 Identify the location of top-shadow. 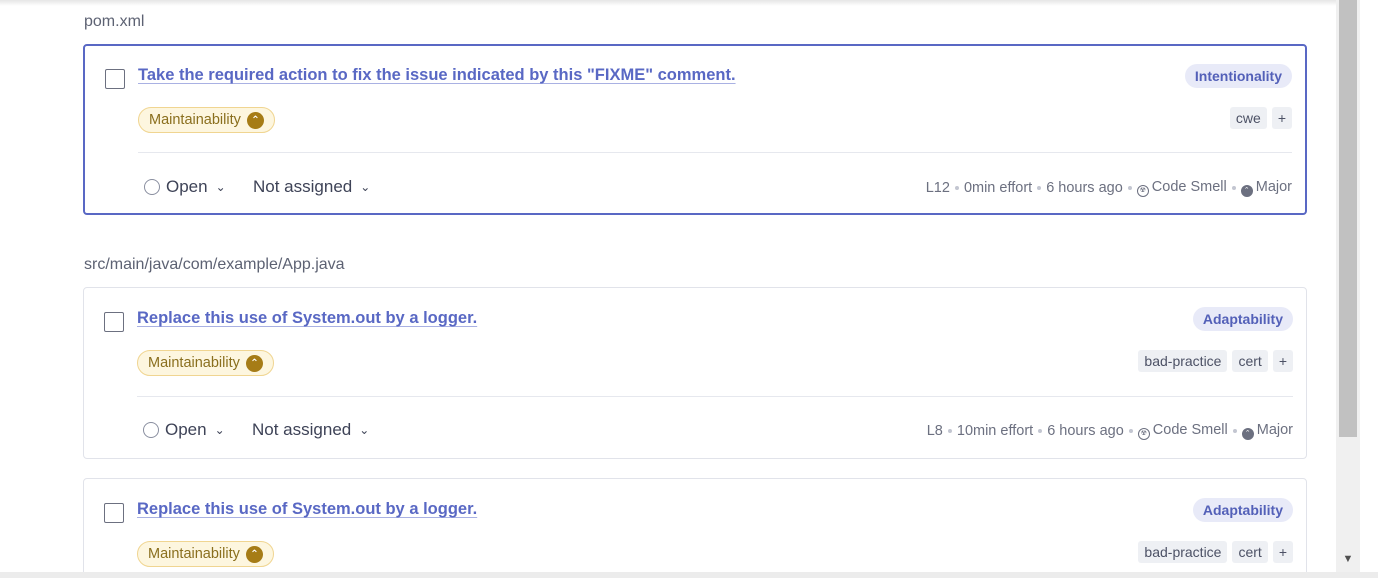
(668, 3).